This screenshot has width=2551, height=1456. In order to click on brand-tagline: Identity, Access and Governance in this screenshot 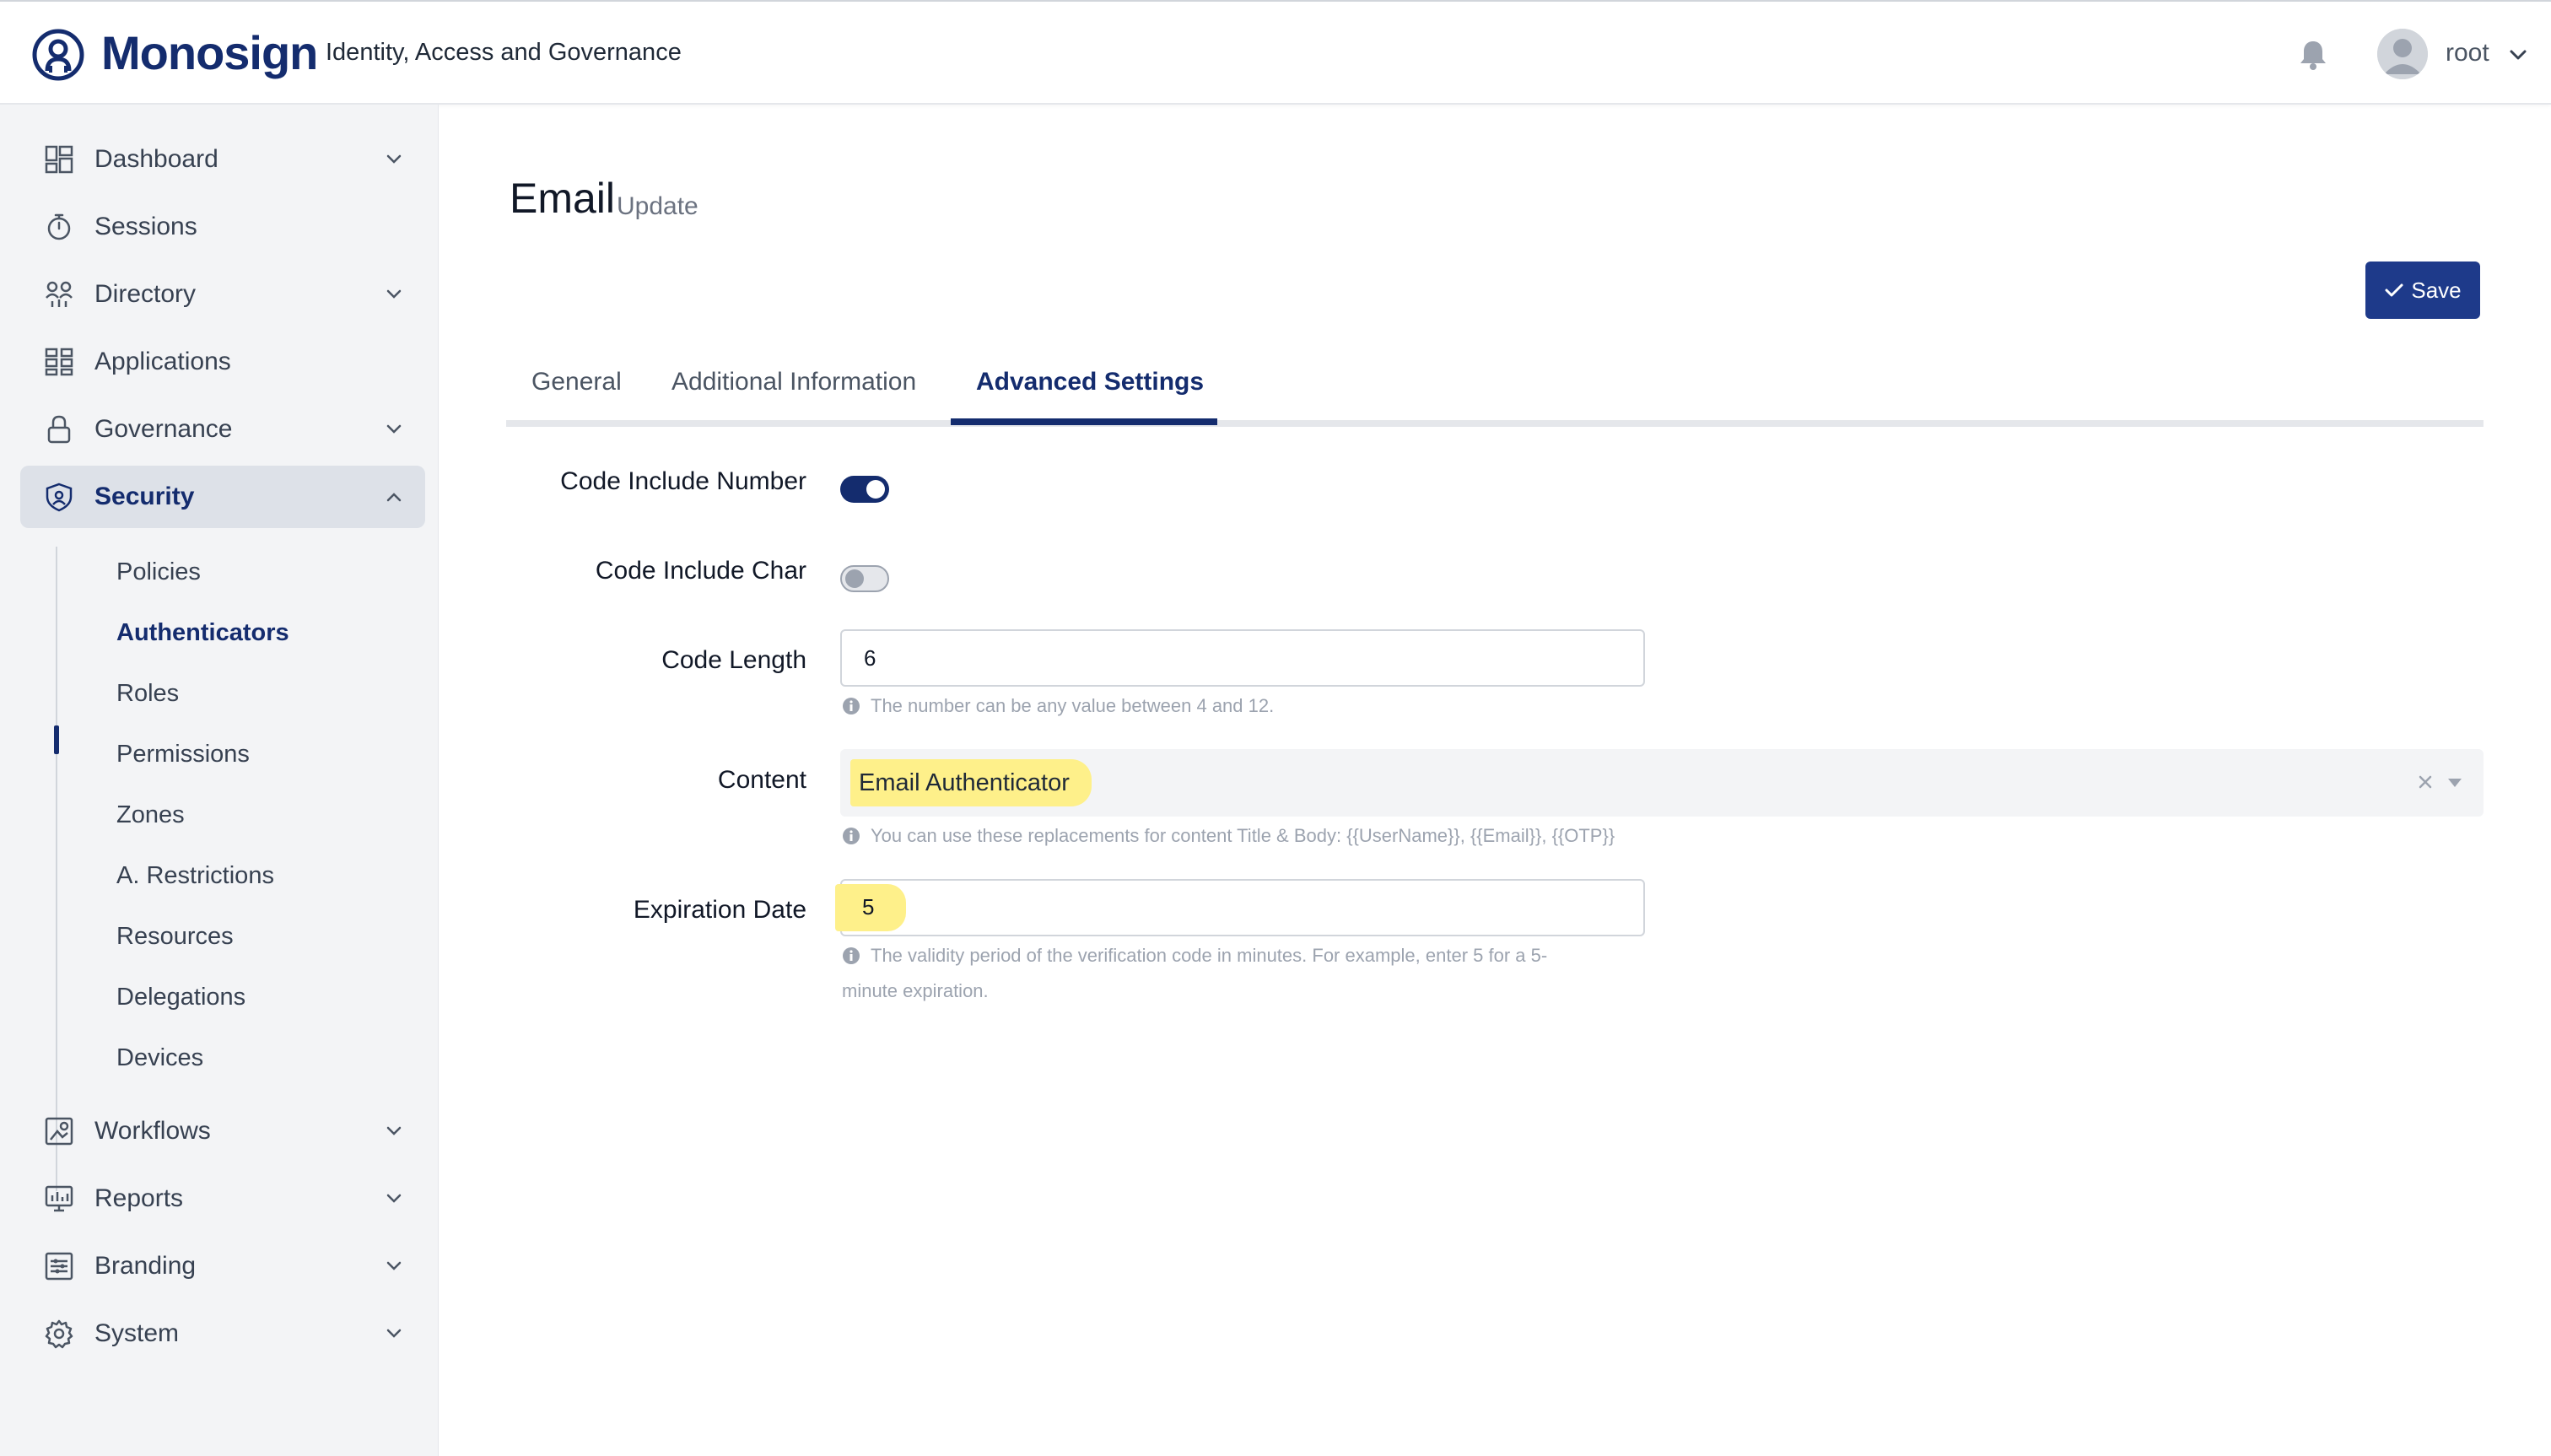, I will do `click(504, 53)`.